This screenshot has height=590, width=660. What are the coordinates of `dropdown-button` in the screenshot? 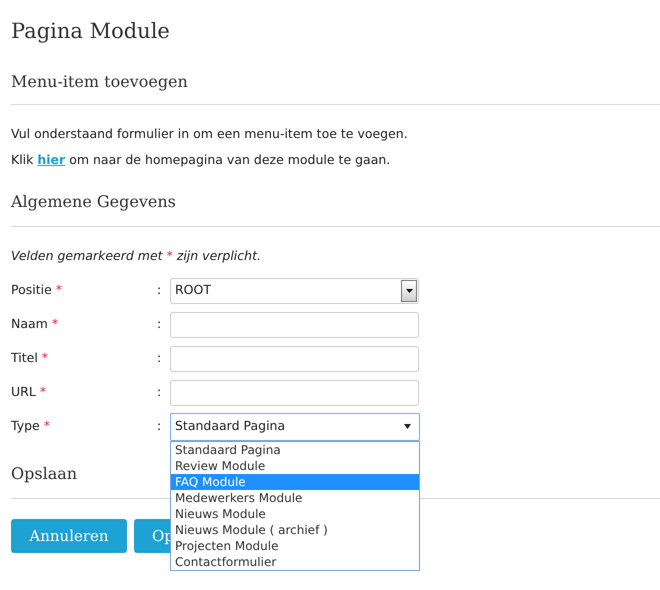 It's located at (409, 291).